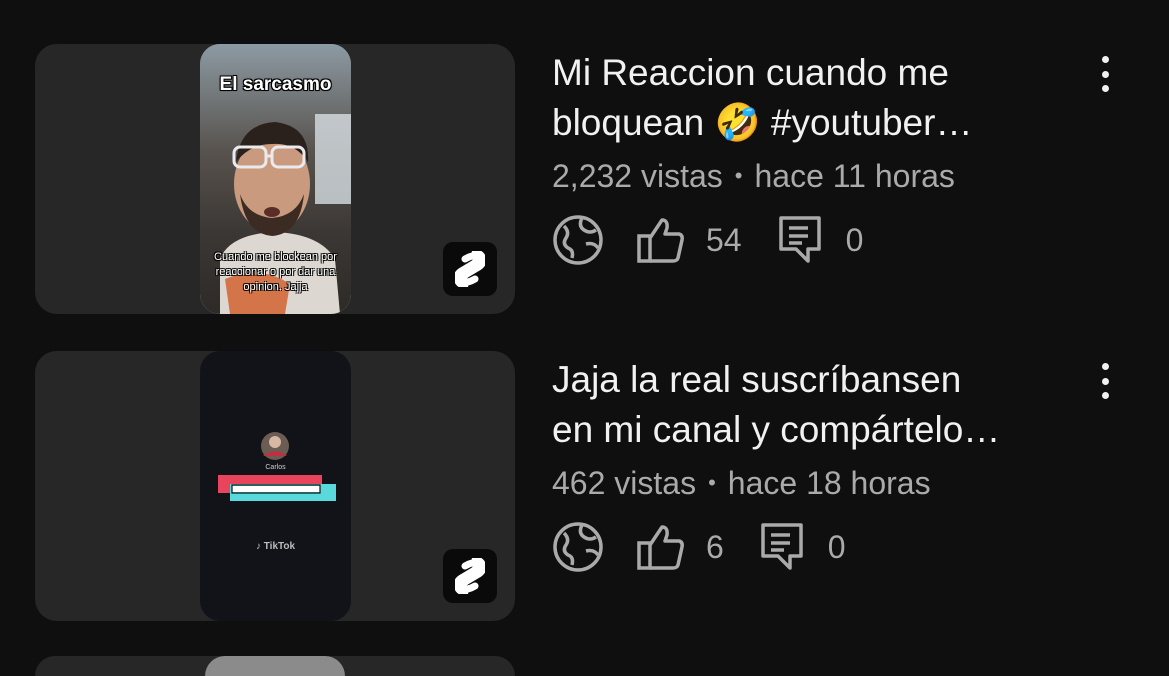 This screenshot has width=1169, height=676. I want to click on video-thumbnail-partial, so click(275, 666).